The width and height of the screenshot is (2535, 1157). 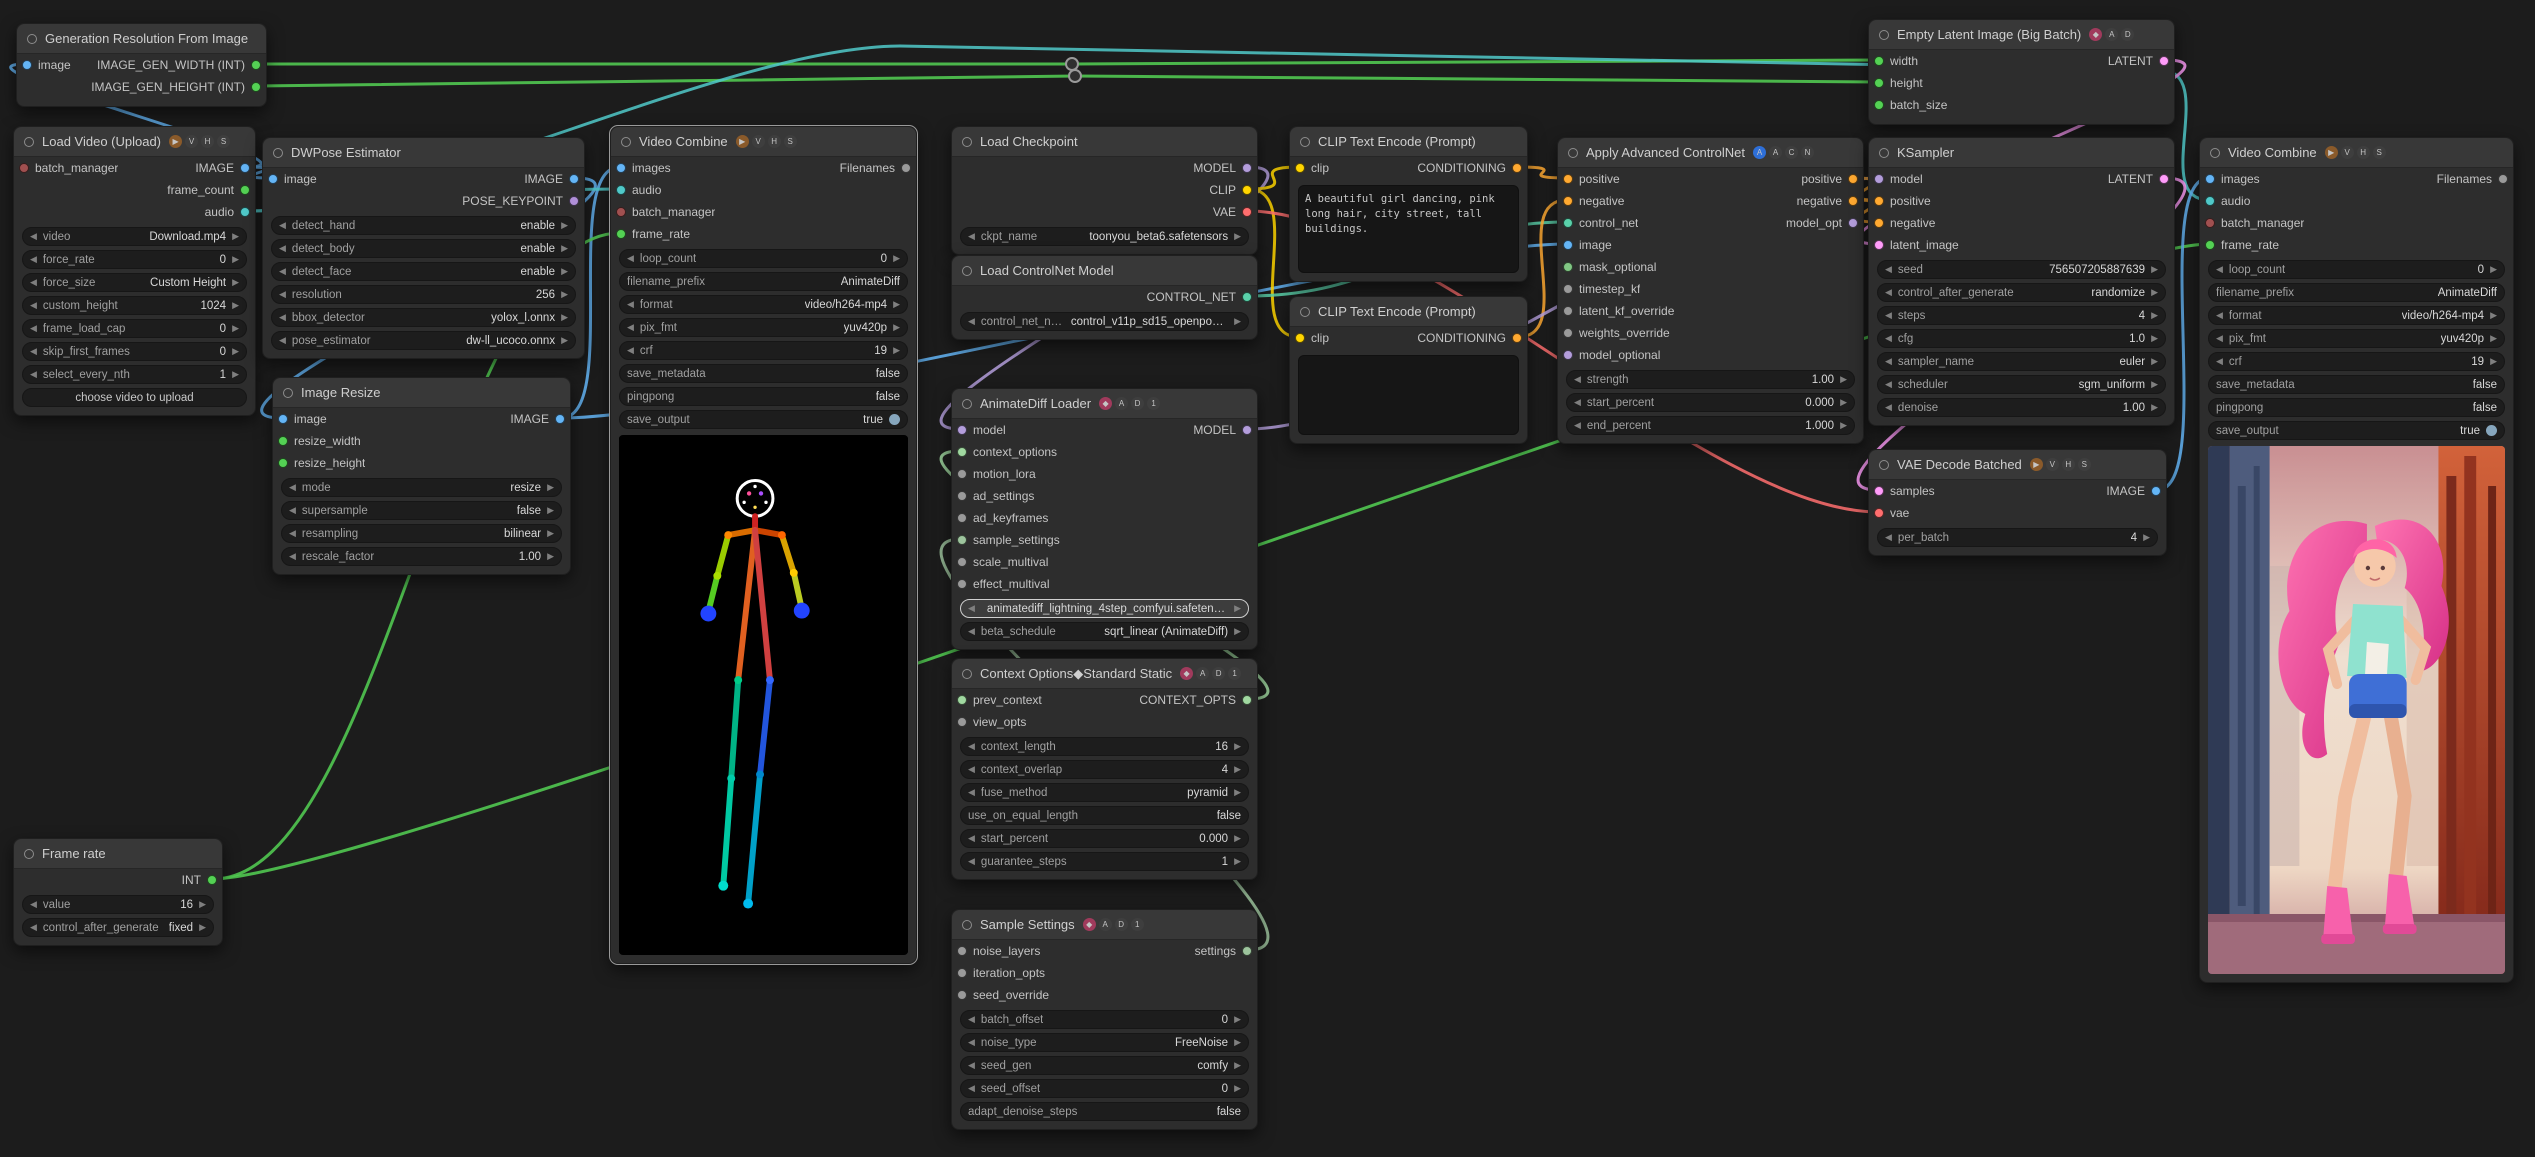 What do you see at coordinates (1600, 223) in the screenshot?
I see `input-slot: control_net` at bounding box center [1600, 223].